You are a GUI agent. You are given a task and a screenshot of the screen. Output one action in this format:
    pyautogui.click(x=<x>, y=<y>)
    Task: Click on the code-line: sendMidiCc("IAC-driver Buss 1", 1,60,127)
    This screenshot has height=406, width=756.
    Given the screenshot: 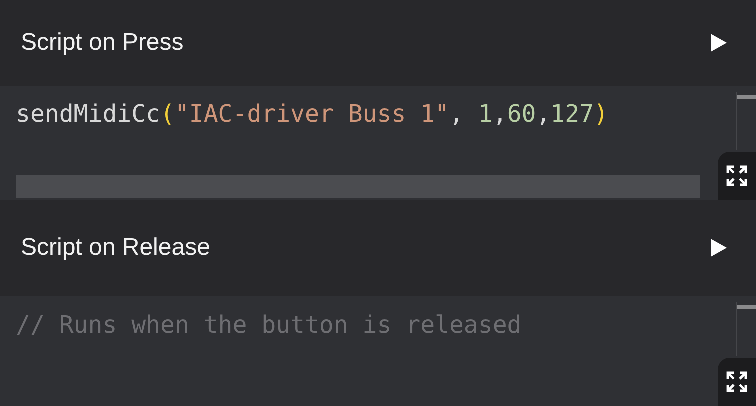 What is the action you would take?
    pyautogui.click(x=312, y=114)
    